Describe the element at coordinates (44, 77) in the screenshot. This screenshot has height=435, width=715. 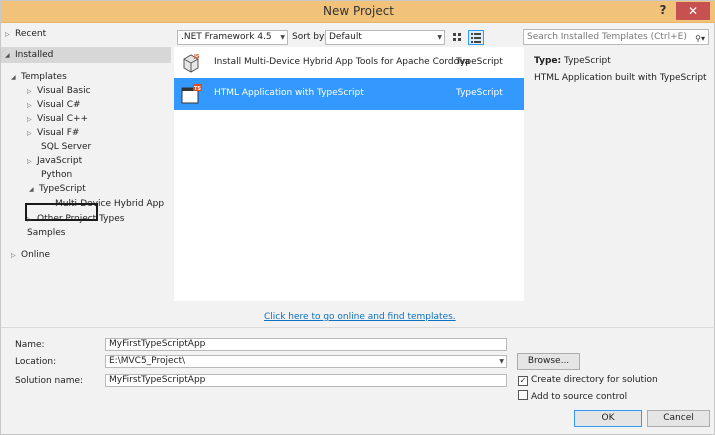
I see `tree-label: Templates` at that location.